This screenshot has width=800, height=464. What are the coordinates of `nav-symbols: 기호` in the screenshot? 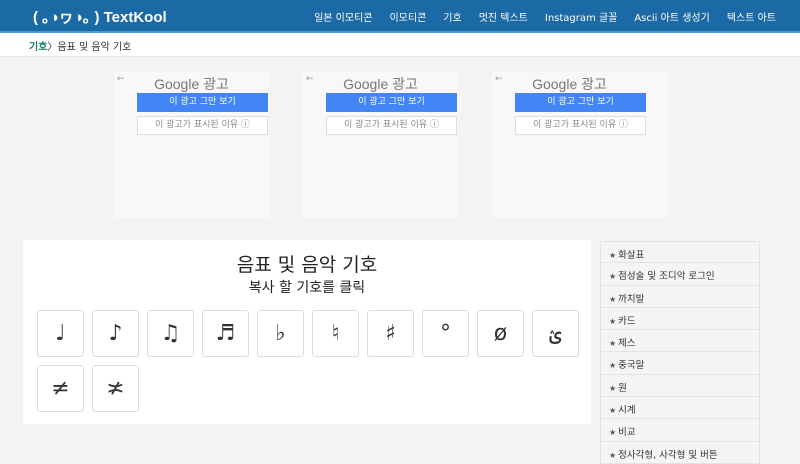 It's located at (452, 16).